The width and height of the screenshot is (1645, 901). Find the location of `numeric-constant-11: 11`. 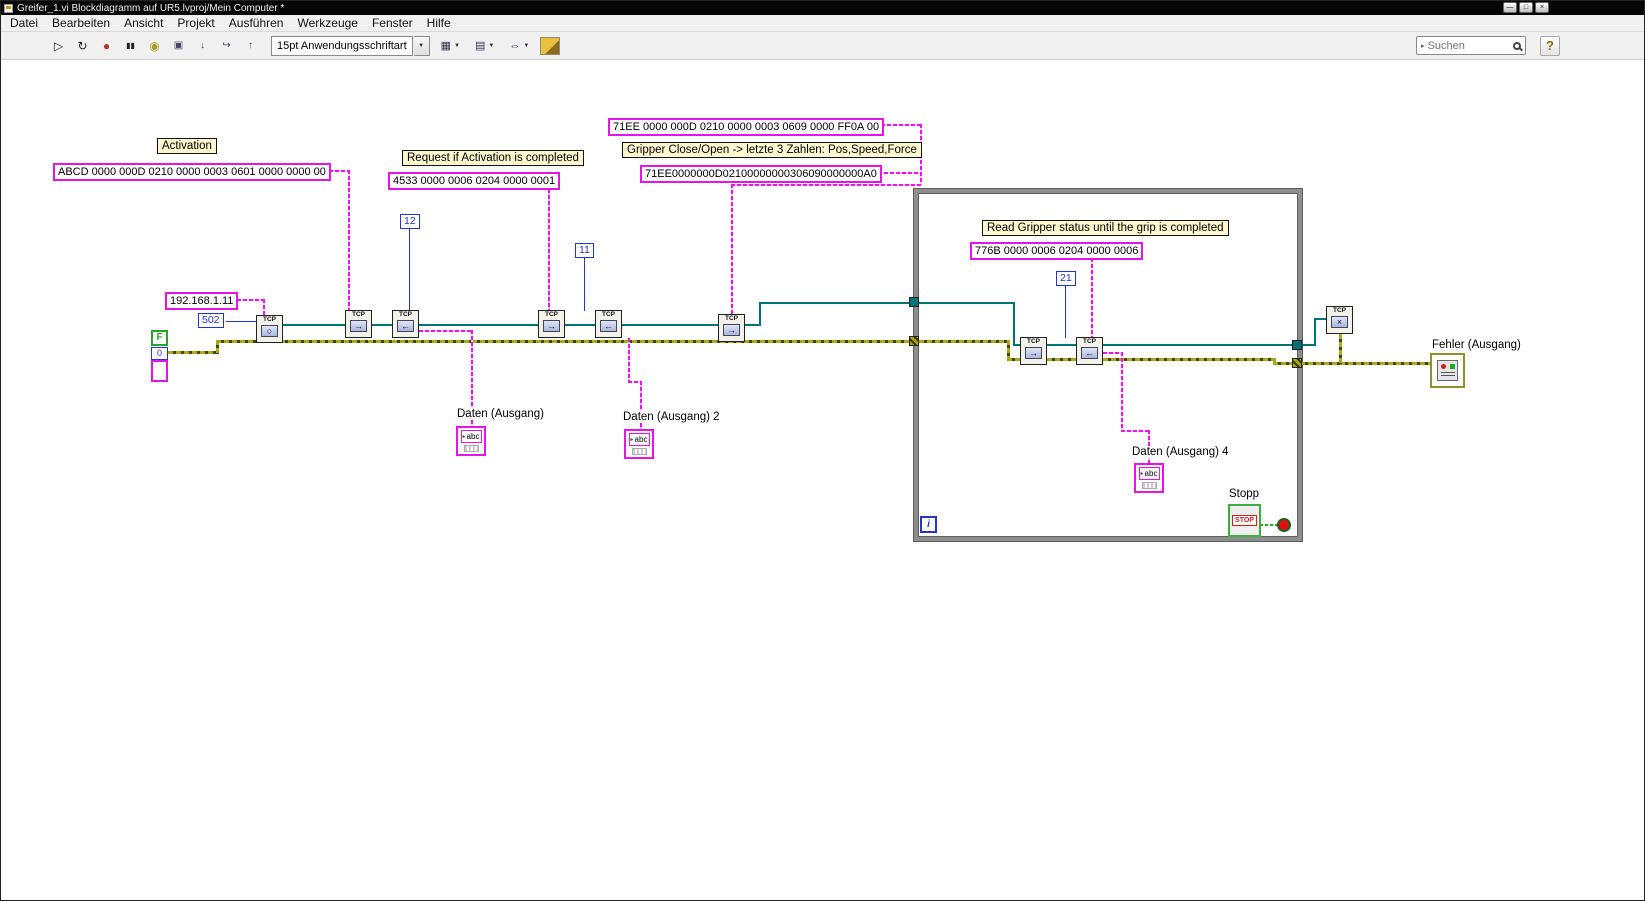

numeric-constant-11: 11 is located at coordinates (584, 250).